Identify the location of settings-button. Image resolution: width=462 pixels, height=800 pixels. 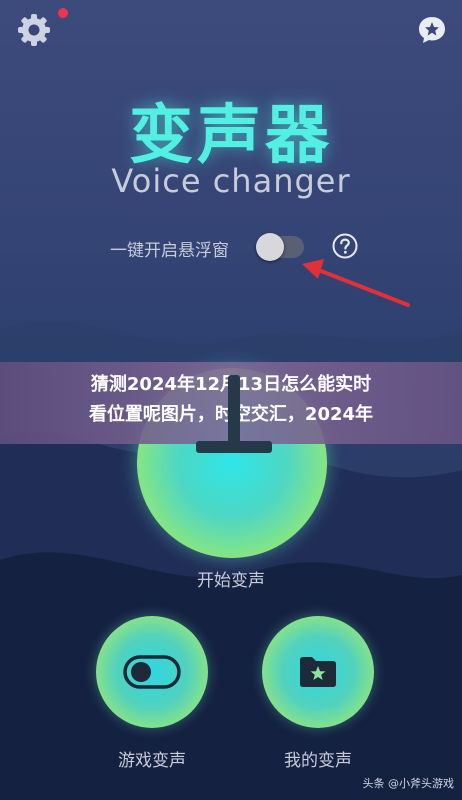
(34, 30).